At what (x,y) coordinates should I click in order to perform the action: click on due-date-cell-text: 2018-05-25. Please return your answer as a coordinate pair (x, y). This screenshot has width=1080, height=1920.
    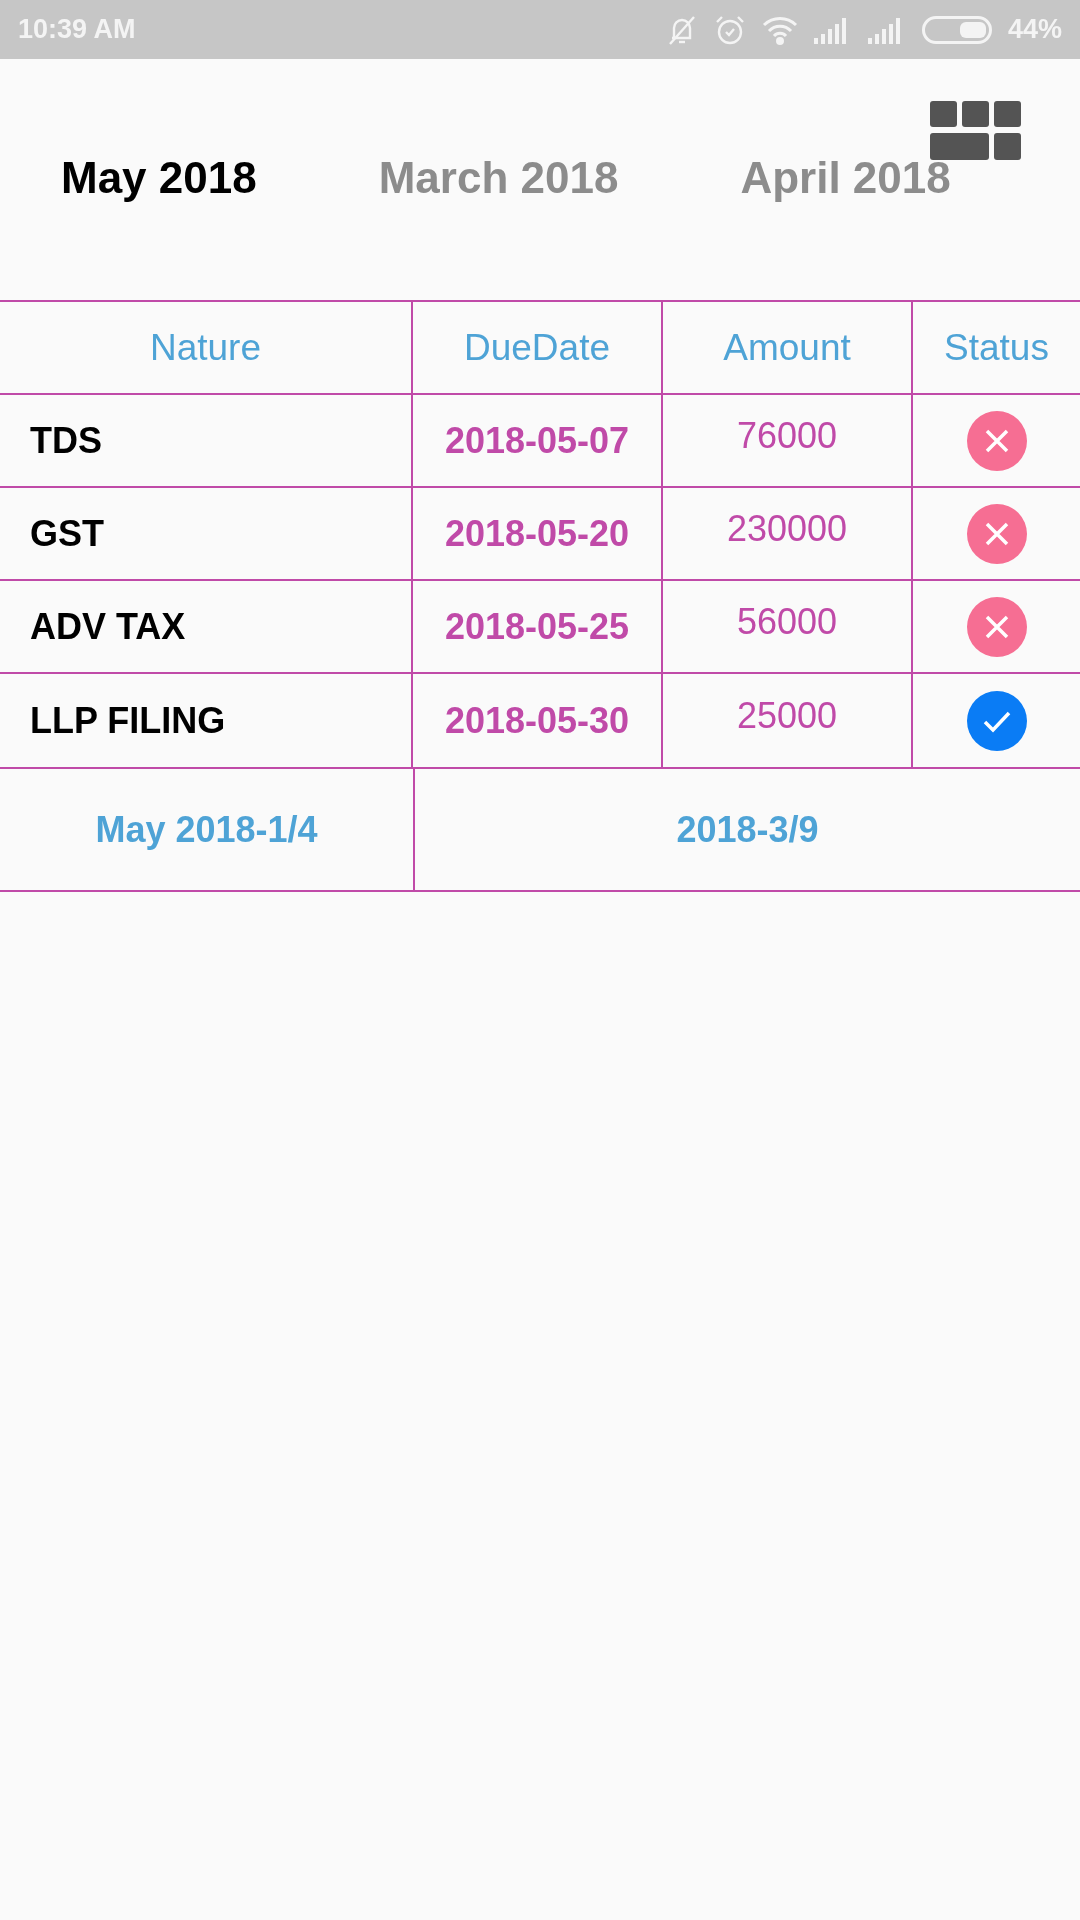
    Looking at the image, I should click on (537, 626).